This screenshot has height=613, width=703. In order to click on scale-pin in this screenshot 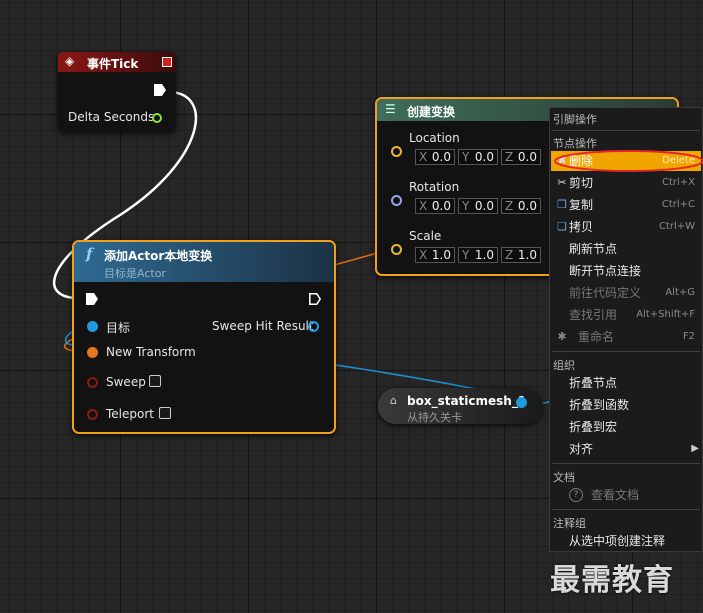, I will do `click(396, 249)`.